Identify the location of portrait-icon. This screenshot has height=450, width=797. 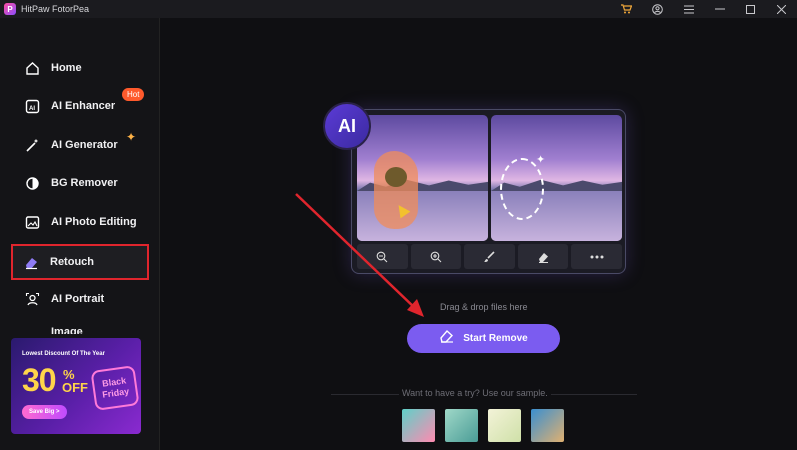
(32, 299).